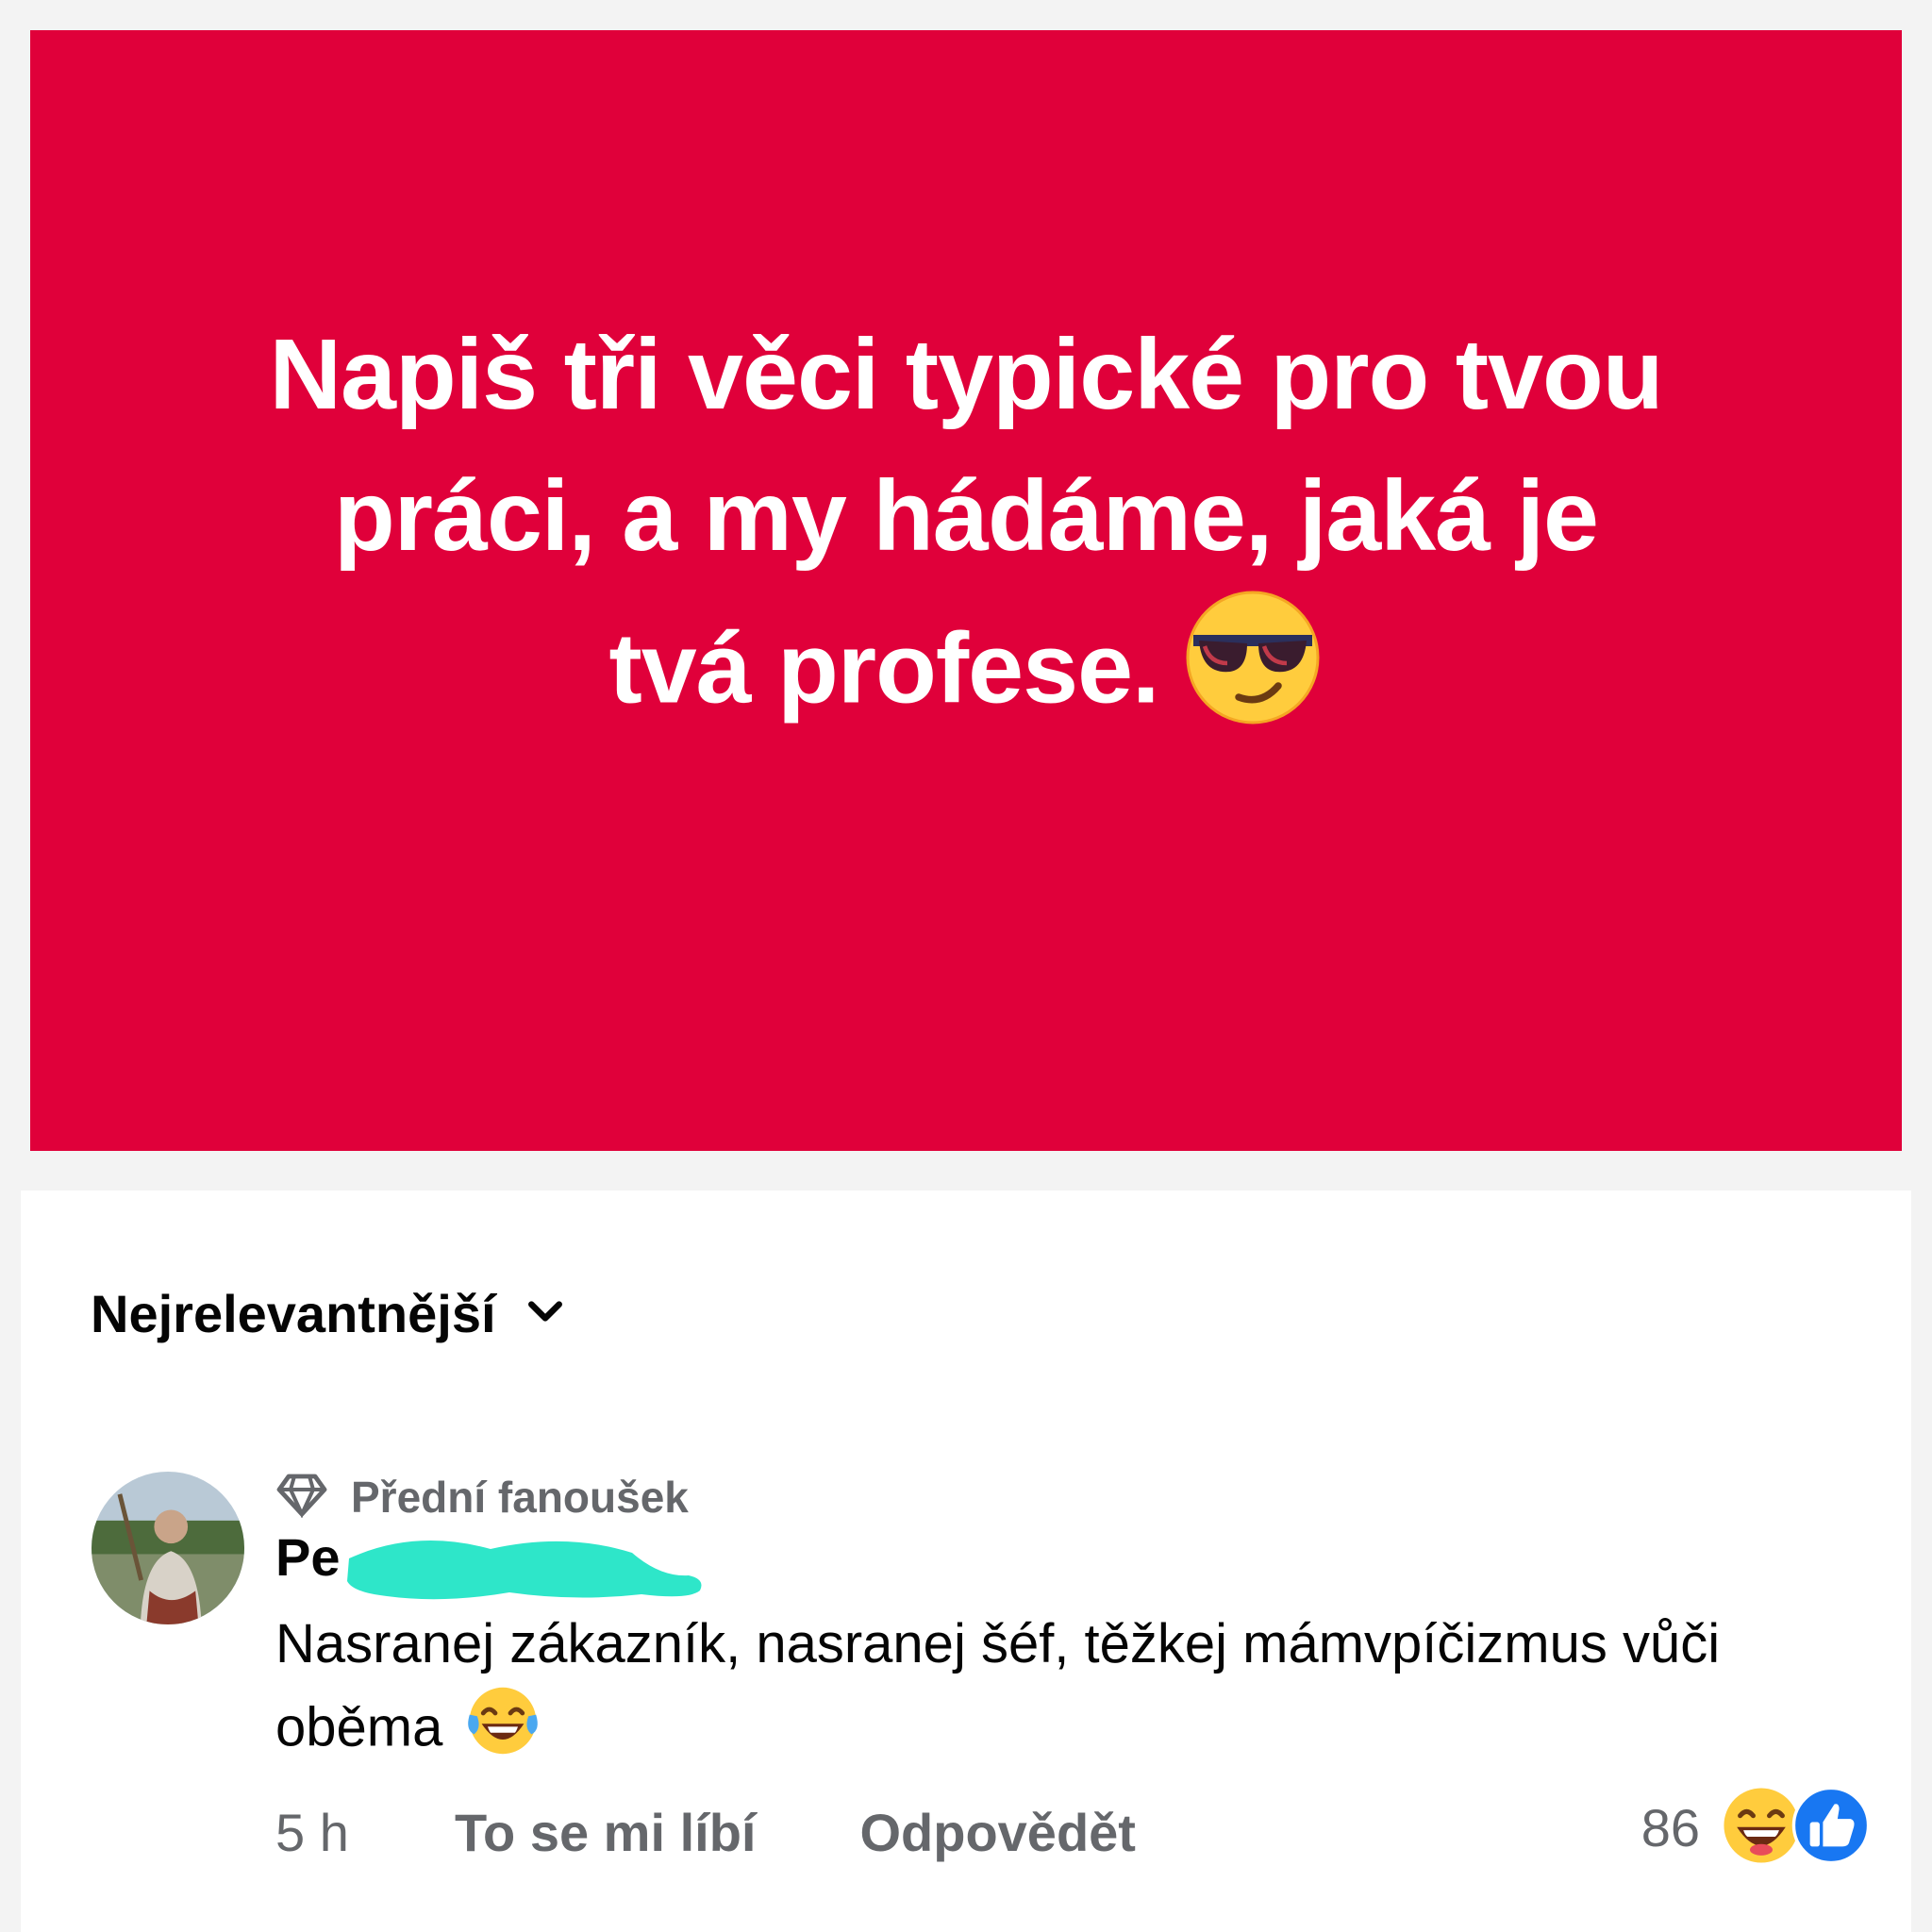 The width and height of the screenshot is (1932, 1932). I want to click on comment-sort-dropdown: Nejrelevantnější, so click(328, 1314).